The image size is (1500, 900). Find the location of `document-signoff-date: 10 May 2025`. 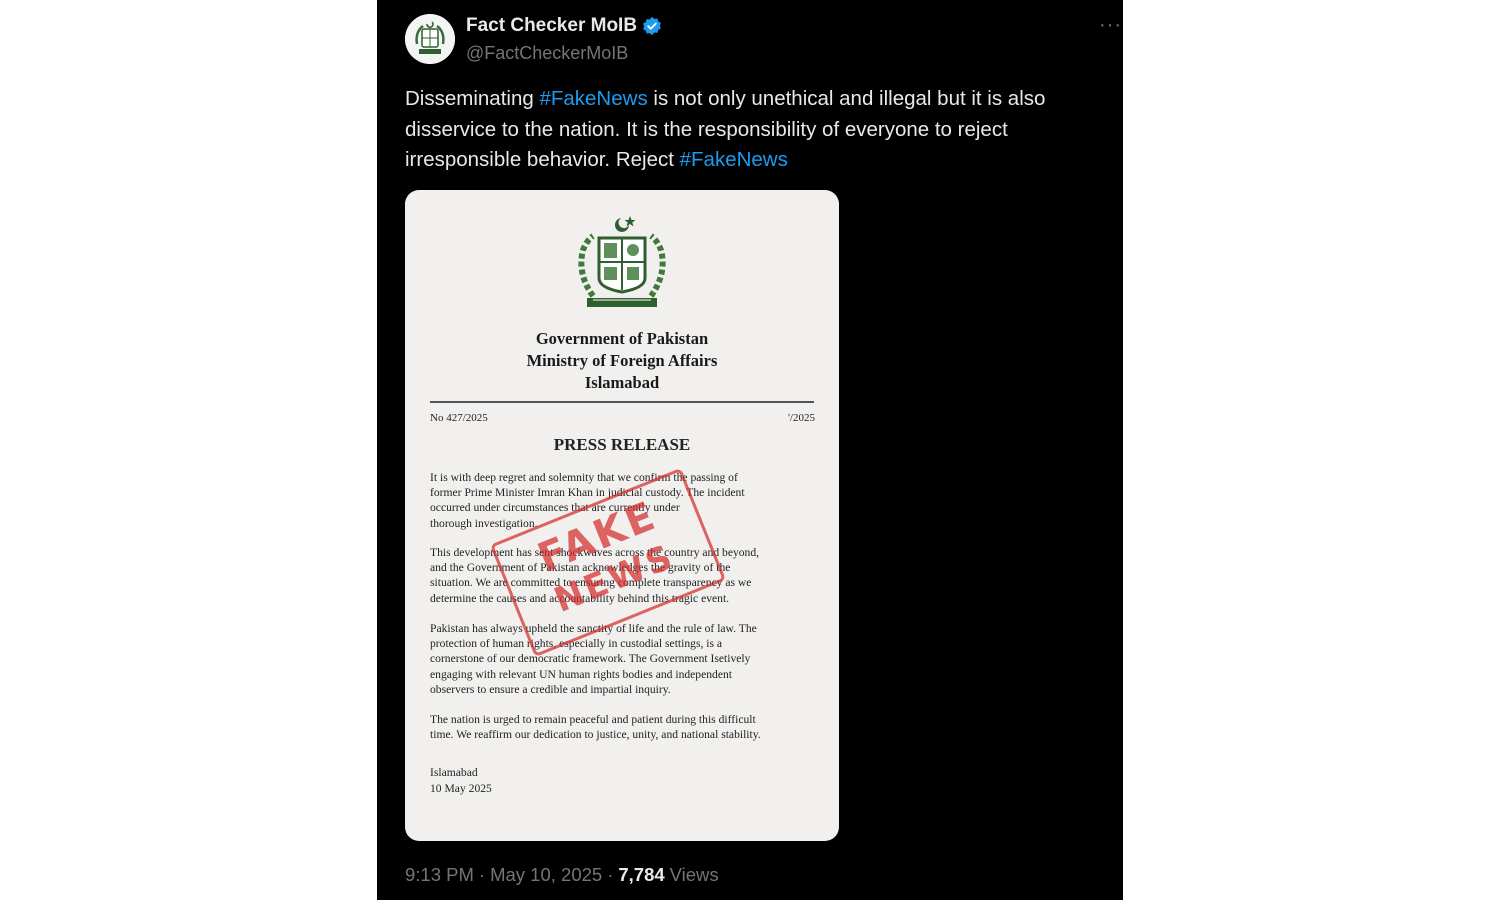

document-signoff-date: 10 May 2025 is located at coordinates (461, 788).